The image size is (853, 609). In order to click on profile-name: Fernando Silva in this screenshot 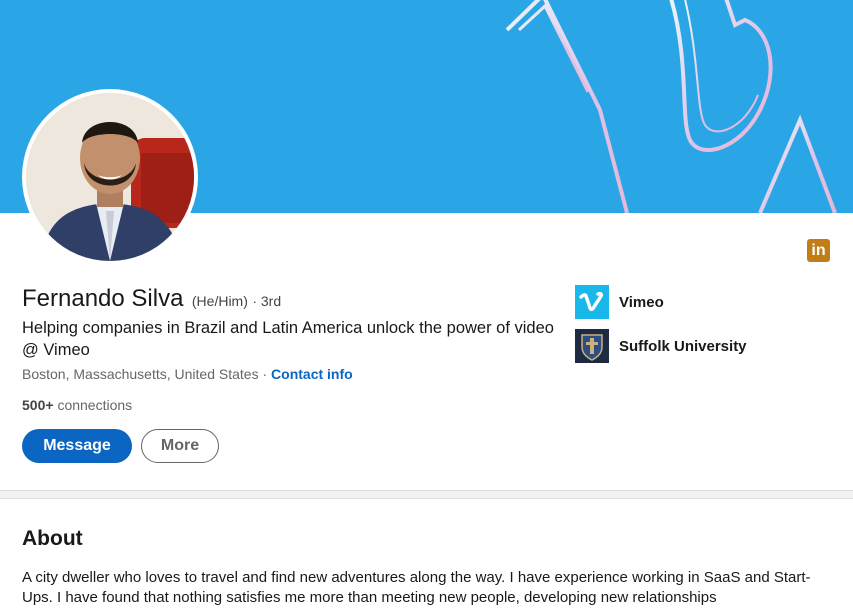, I will do `click(103, 298)`.